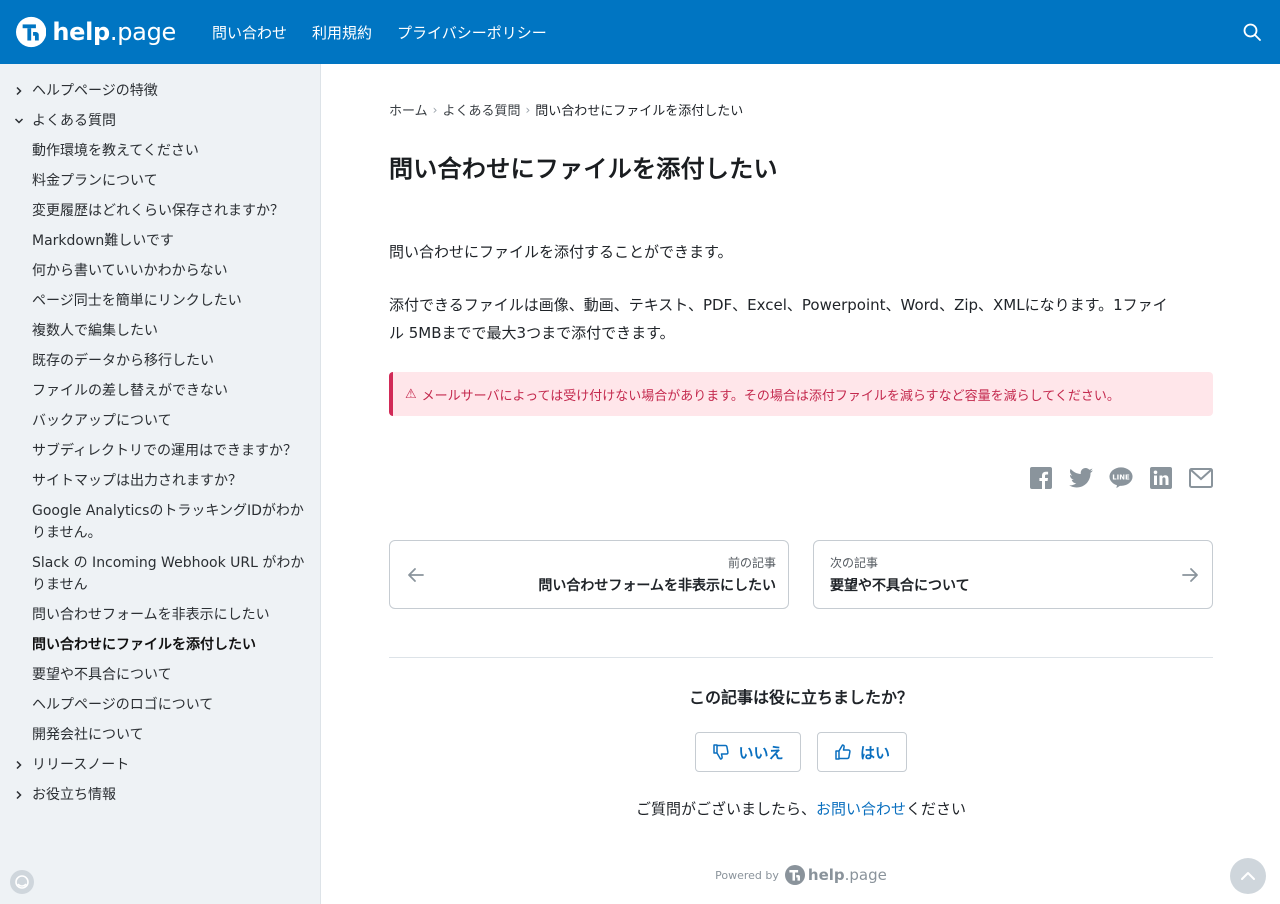 The image size is (1280, 904). Describe the element at coordinates (102, 421) in the screenshot. I see `sidebar-item-label: バックアップについて` at that location.